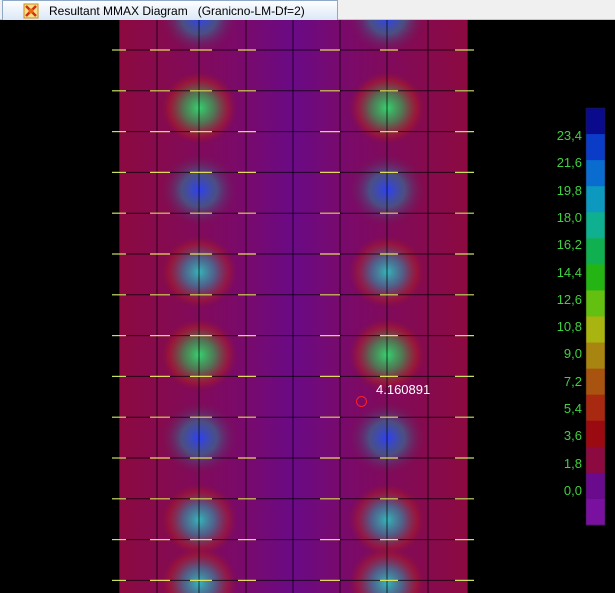 This screenshot has height=593, width=615. What do you see at coordinates (569, 327) in the screenshot?
I see `legend-label: 10,8` at bounding box center [569, 327].